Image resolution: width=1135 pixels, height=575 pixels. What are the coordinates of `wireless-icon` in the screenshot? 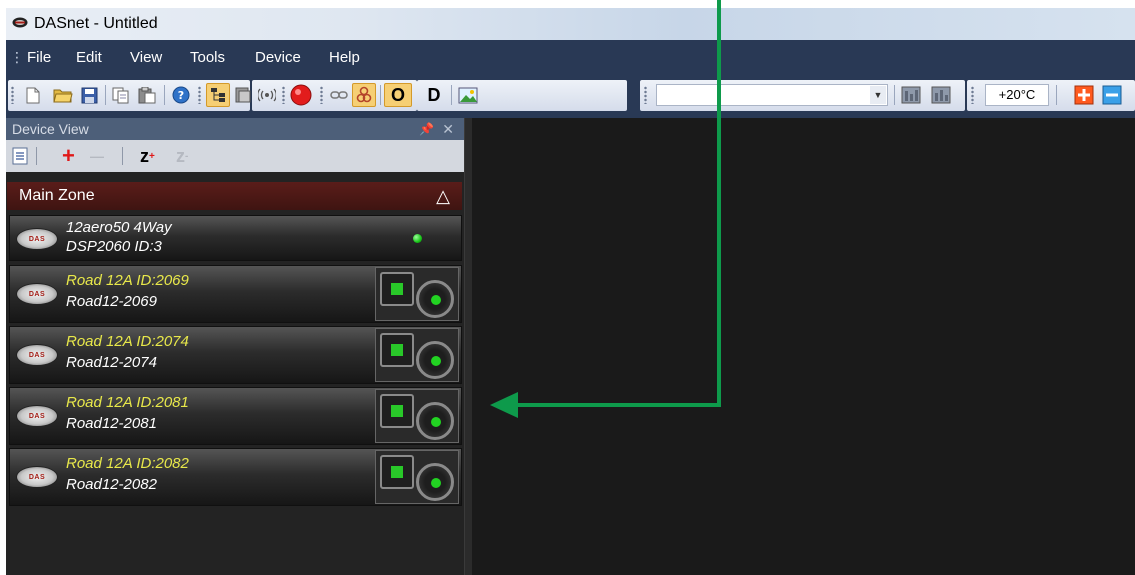 It's located at (267, 95).